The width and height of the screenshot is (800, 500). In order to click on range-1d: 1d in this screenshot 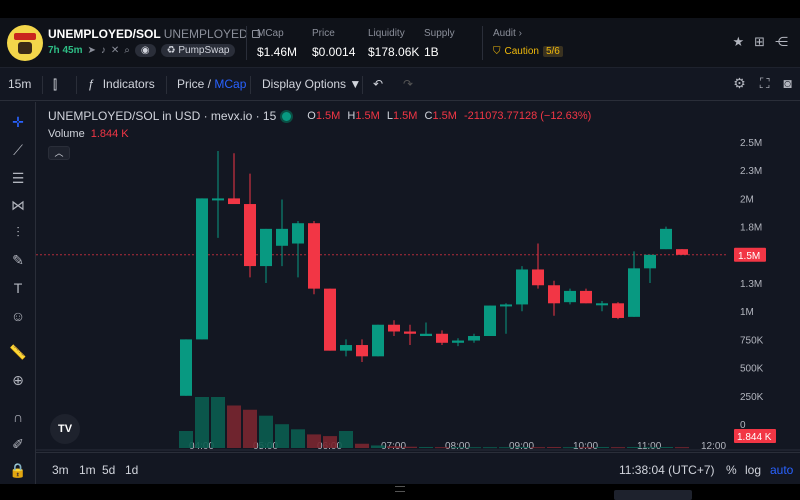, I will do `click(131, 470)`.